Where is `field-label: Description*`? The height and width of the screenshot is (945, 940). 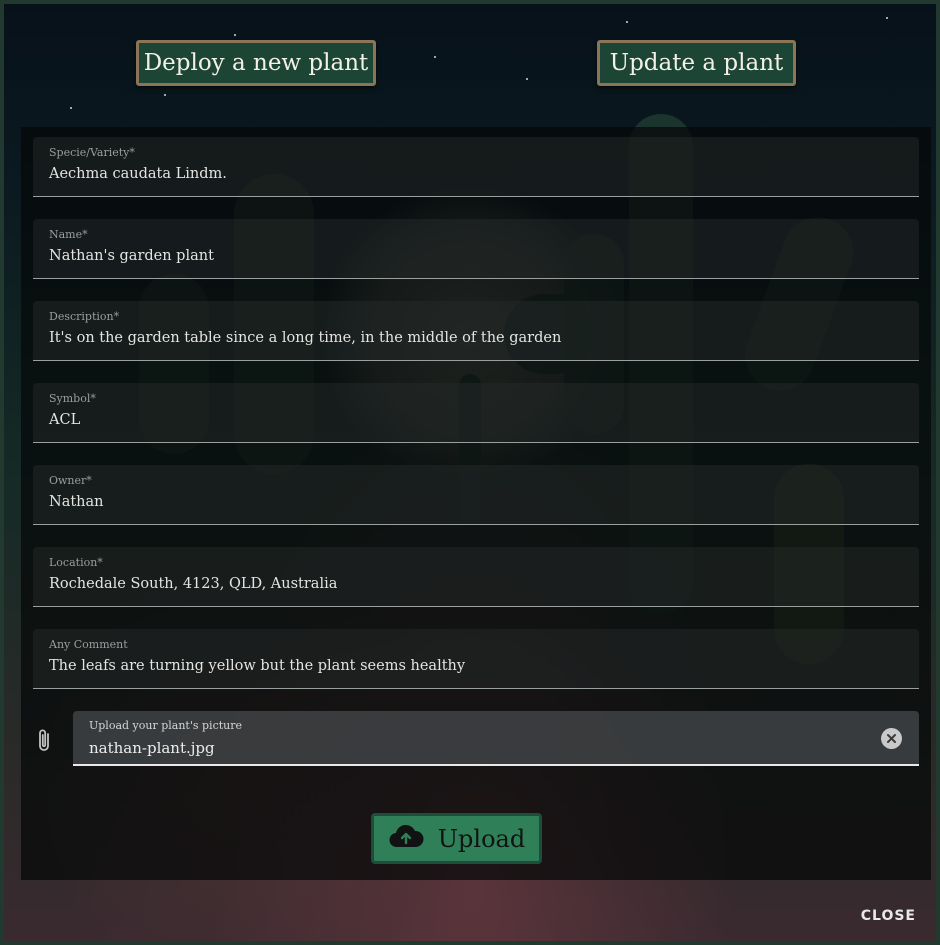
field-label: Description* is located at coordinates (84, 316).